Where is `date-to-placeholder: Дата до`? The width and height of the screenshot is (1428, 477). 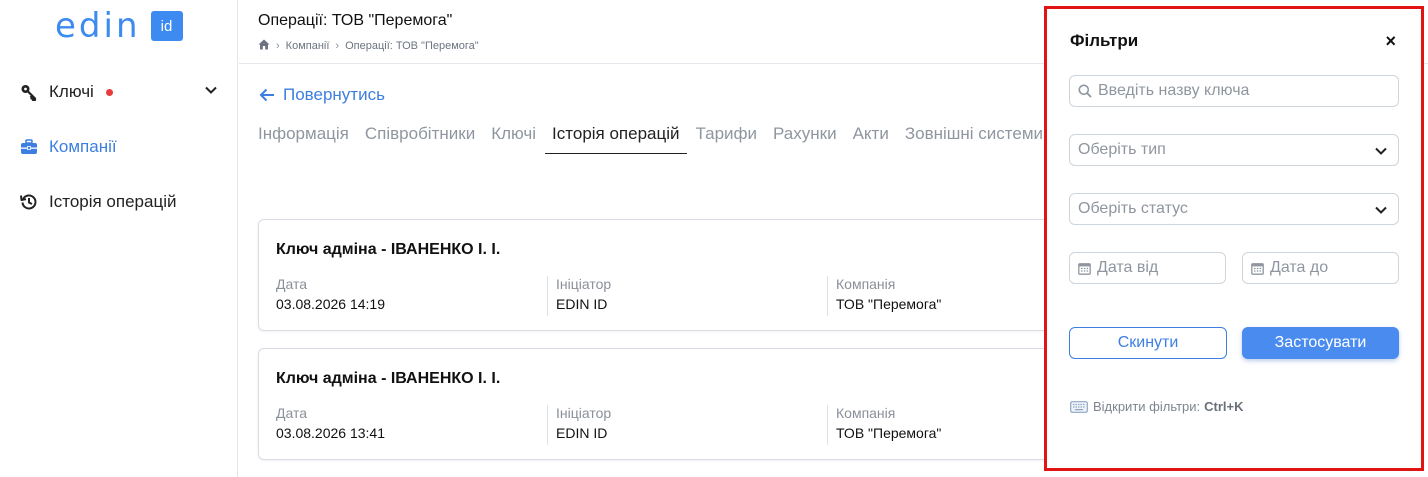
date-to-placeholder: Дата до is located at coordinates (1299, 267).